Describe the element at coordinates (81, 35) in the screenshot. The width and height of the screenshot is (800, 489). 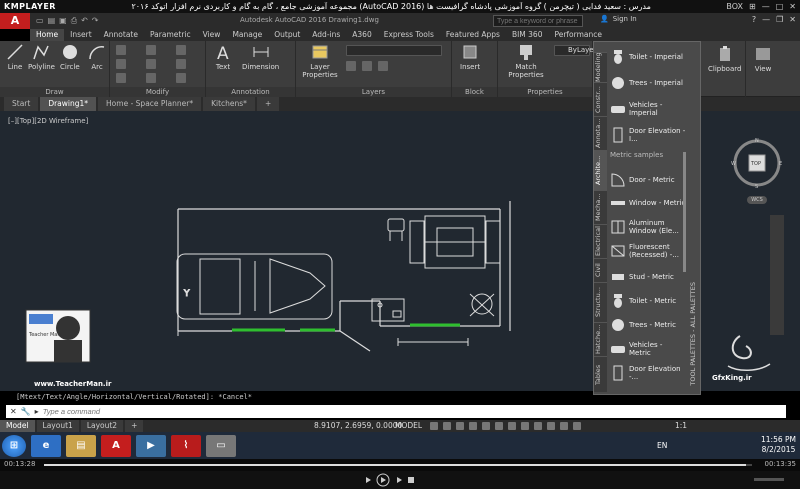
I see `tab-insert: Insert` at that location.